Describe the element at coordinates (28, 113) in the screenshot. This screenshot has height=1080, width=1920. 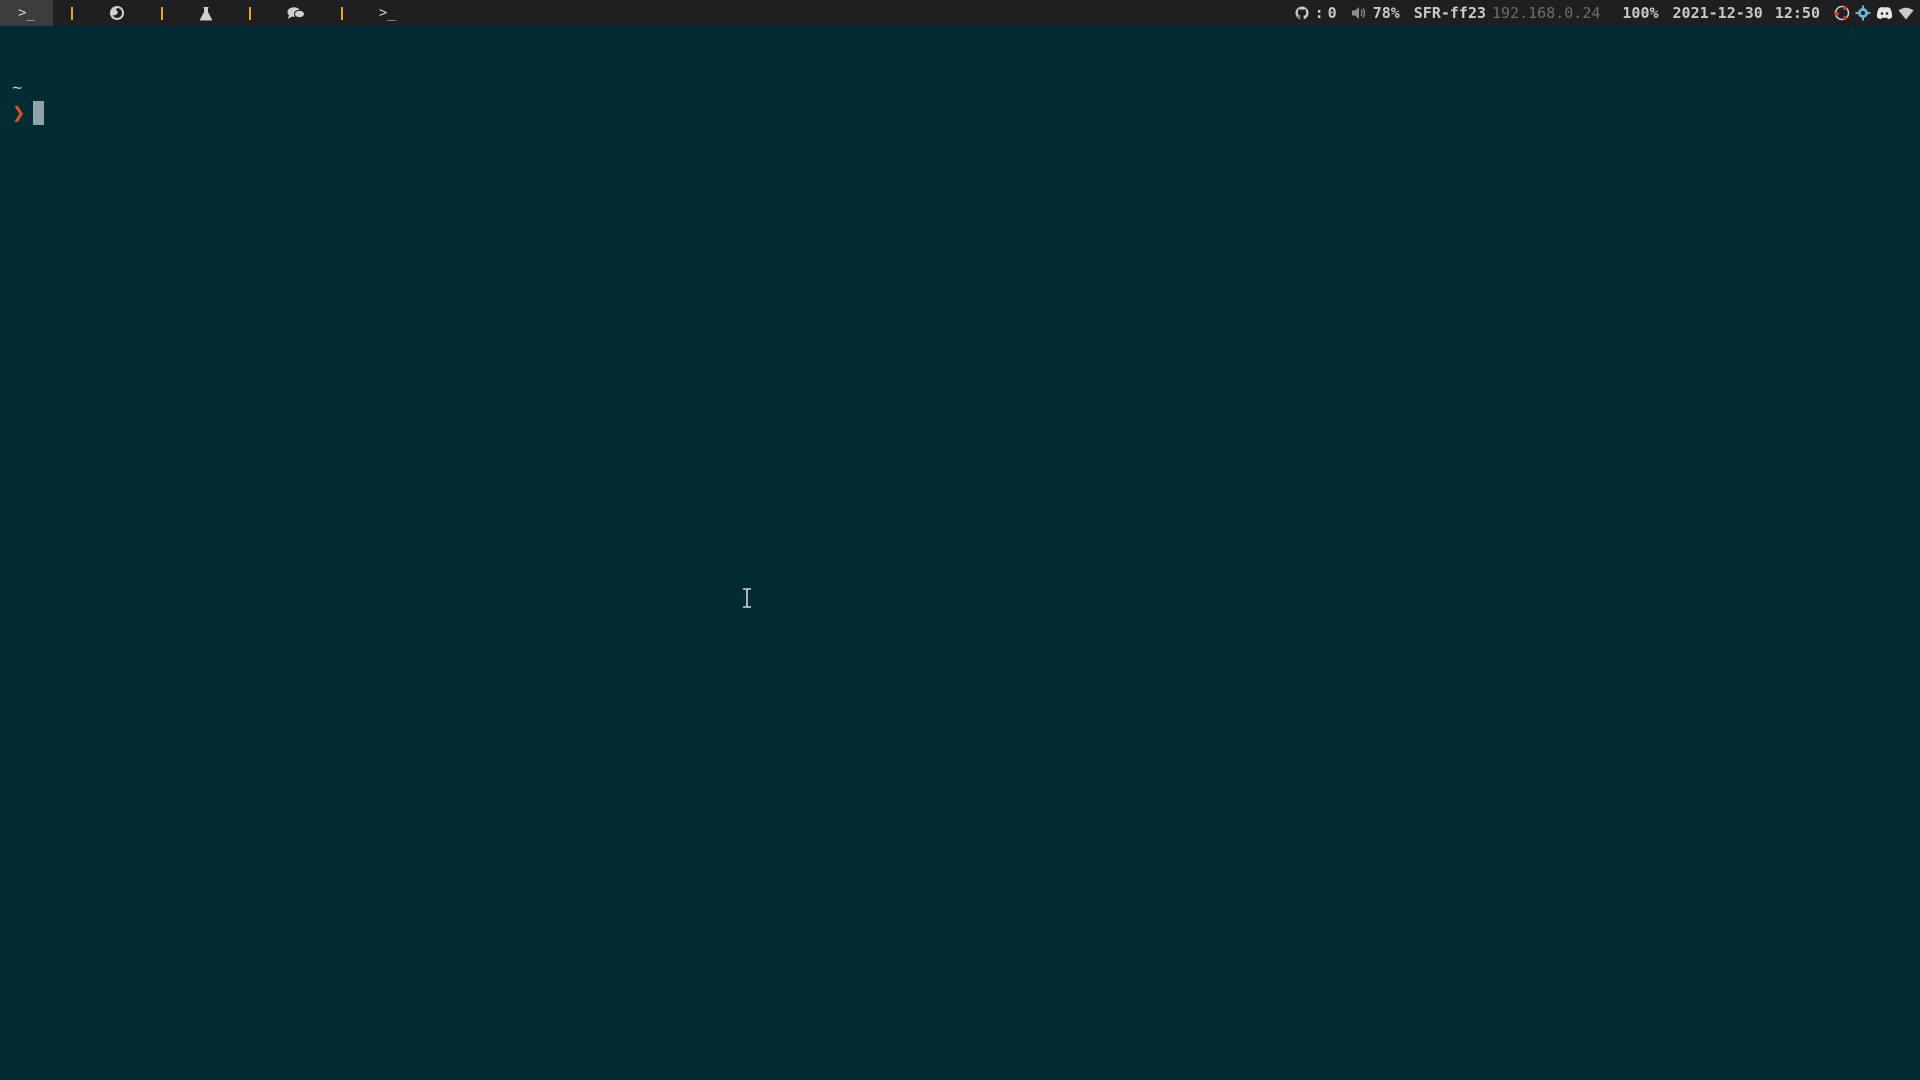
I see `prompt-line: ❯` at that location.